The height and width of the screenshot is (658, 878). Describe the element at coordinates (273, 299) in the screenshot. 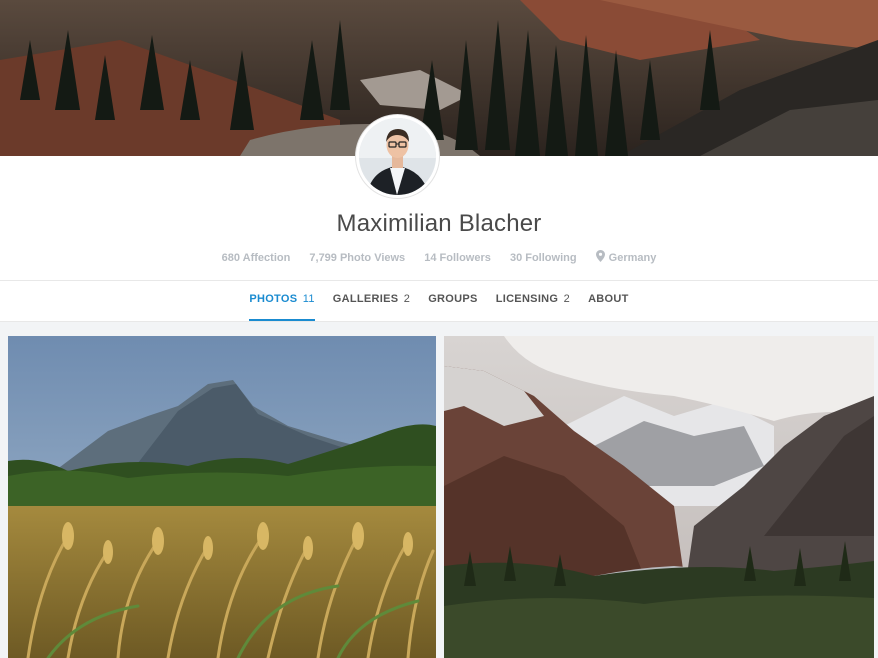

I see `tab-photos-label: PHOTOS` at that location.